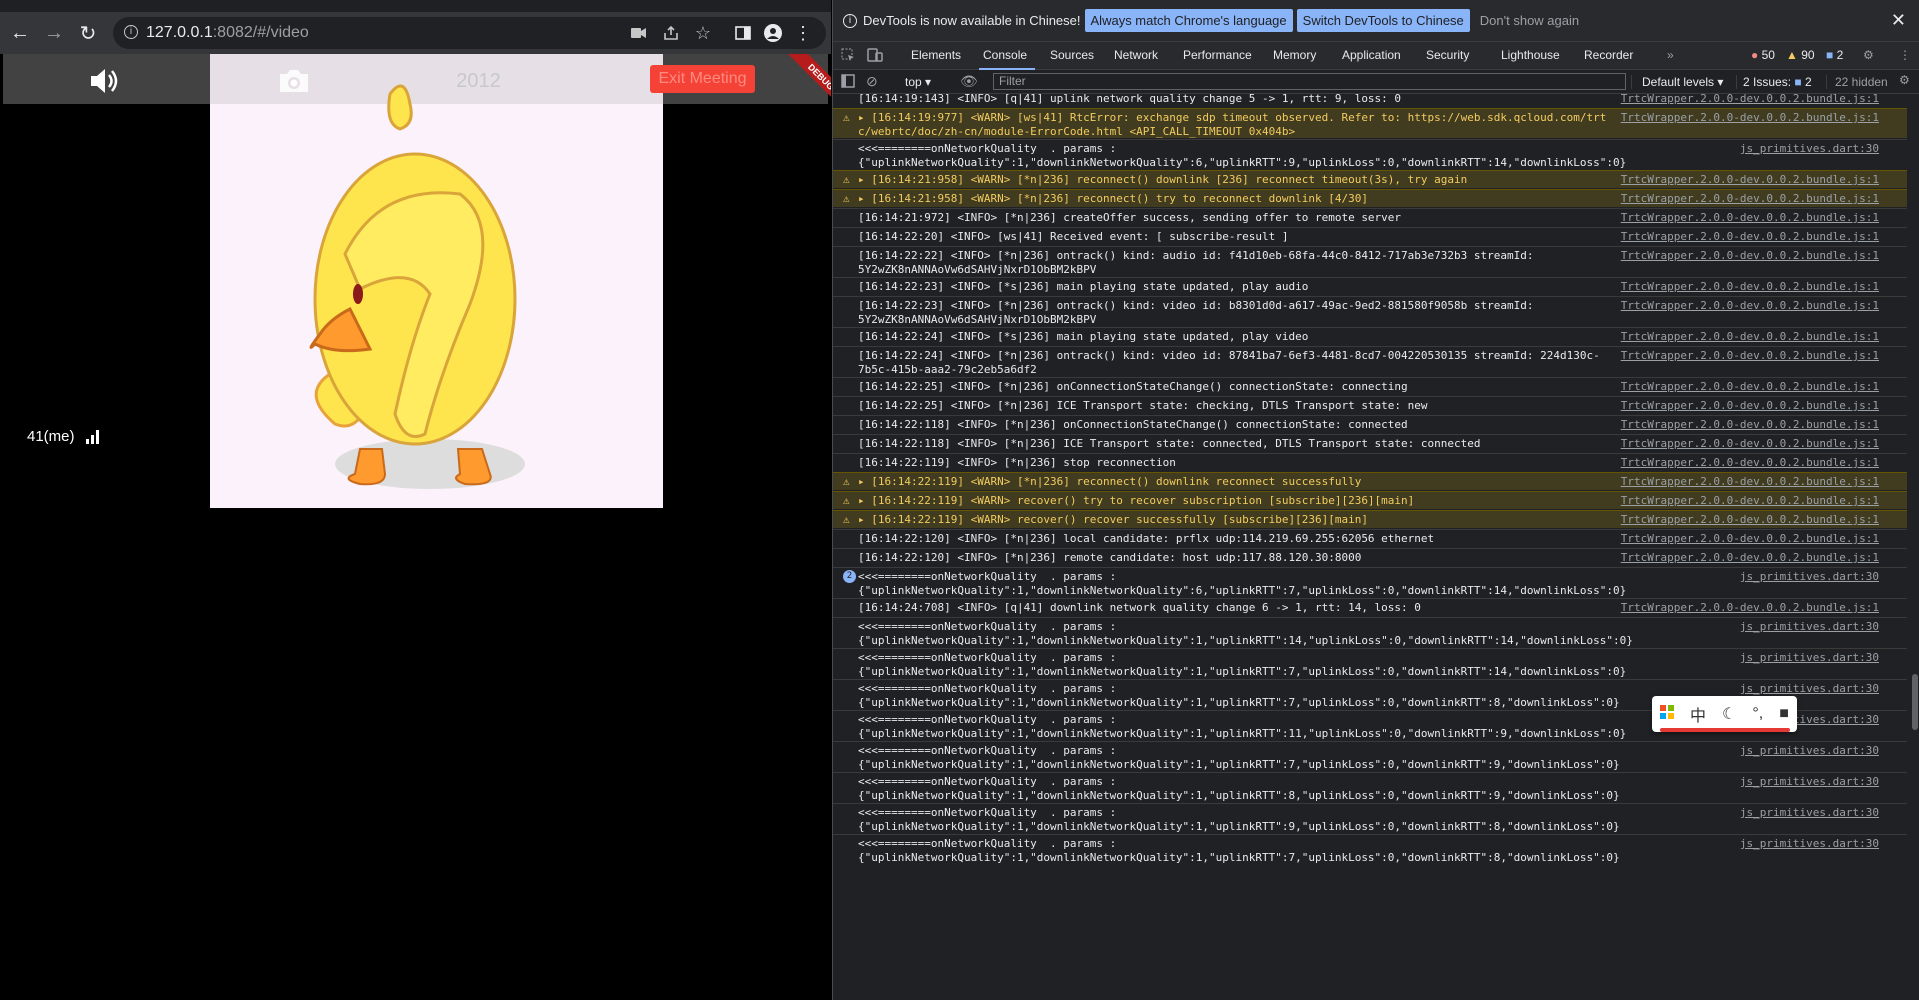 The width and height of the screenshot is (1919, 1000). Describe the element at coordinates (1698, 714) in the screenshot. I see `ime-mode-label: 中` at that location.